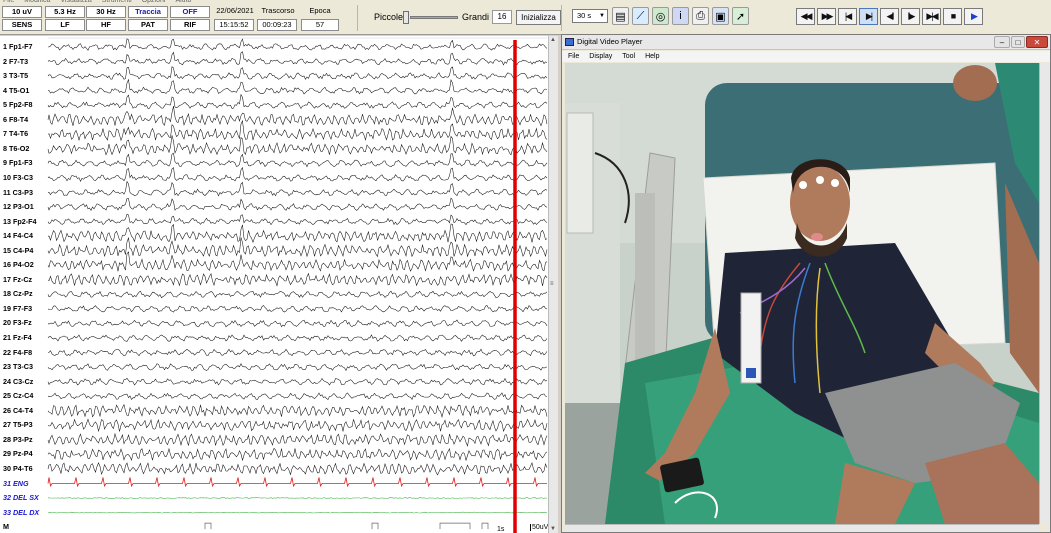 The image size is (1051, 533). I want to click on menu-file: File, so click(8, 2).